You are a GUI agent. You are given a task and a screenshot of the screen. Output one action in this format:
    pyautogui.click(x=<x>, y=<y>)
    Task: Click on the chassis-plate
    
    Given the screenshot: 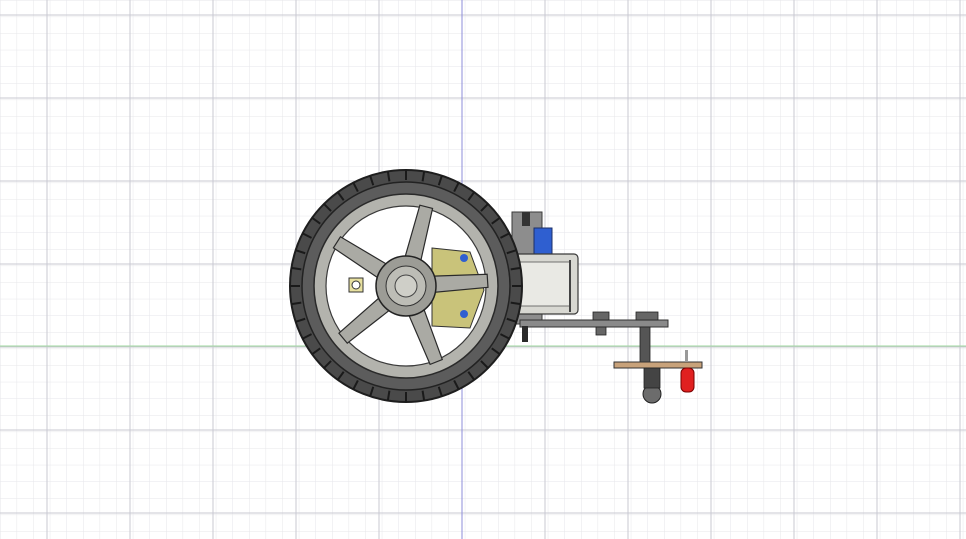 What is the action you would take?
    pyautogui.click(x=594, y=323)
    